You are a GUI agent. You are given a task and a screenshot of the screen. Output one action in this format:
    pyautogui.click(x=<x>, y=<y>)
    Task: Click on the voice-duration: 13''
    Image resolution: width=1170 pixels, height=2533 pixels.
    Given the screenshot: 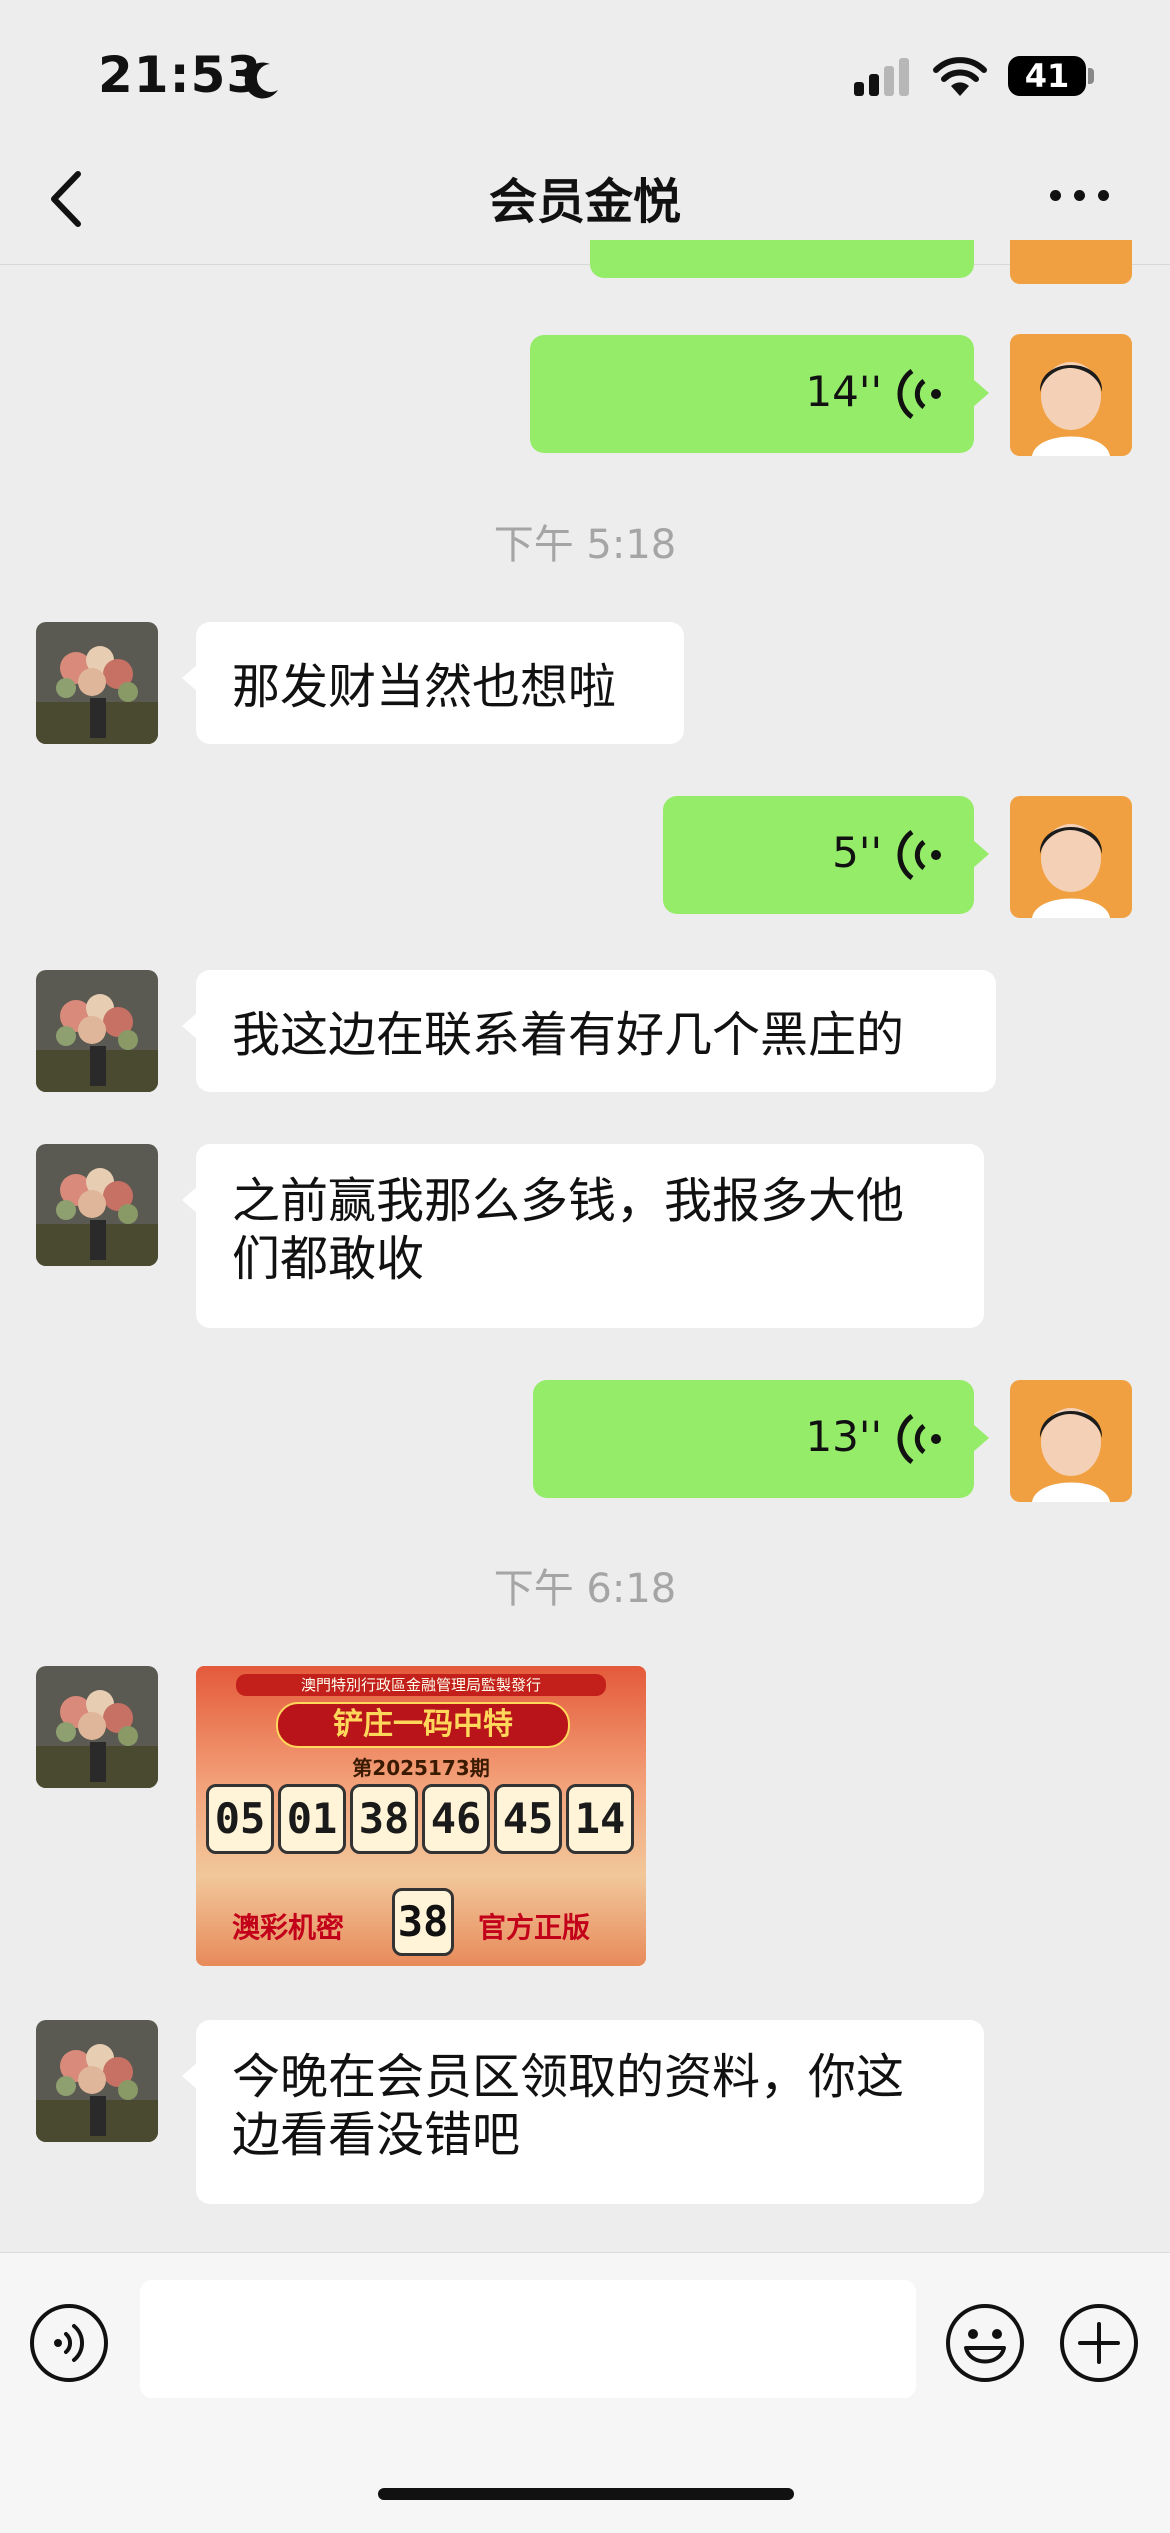 What is the action you would take?
    pyautogui.click(x=843, y=1436)
    